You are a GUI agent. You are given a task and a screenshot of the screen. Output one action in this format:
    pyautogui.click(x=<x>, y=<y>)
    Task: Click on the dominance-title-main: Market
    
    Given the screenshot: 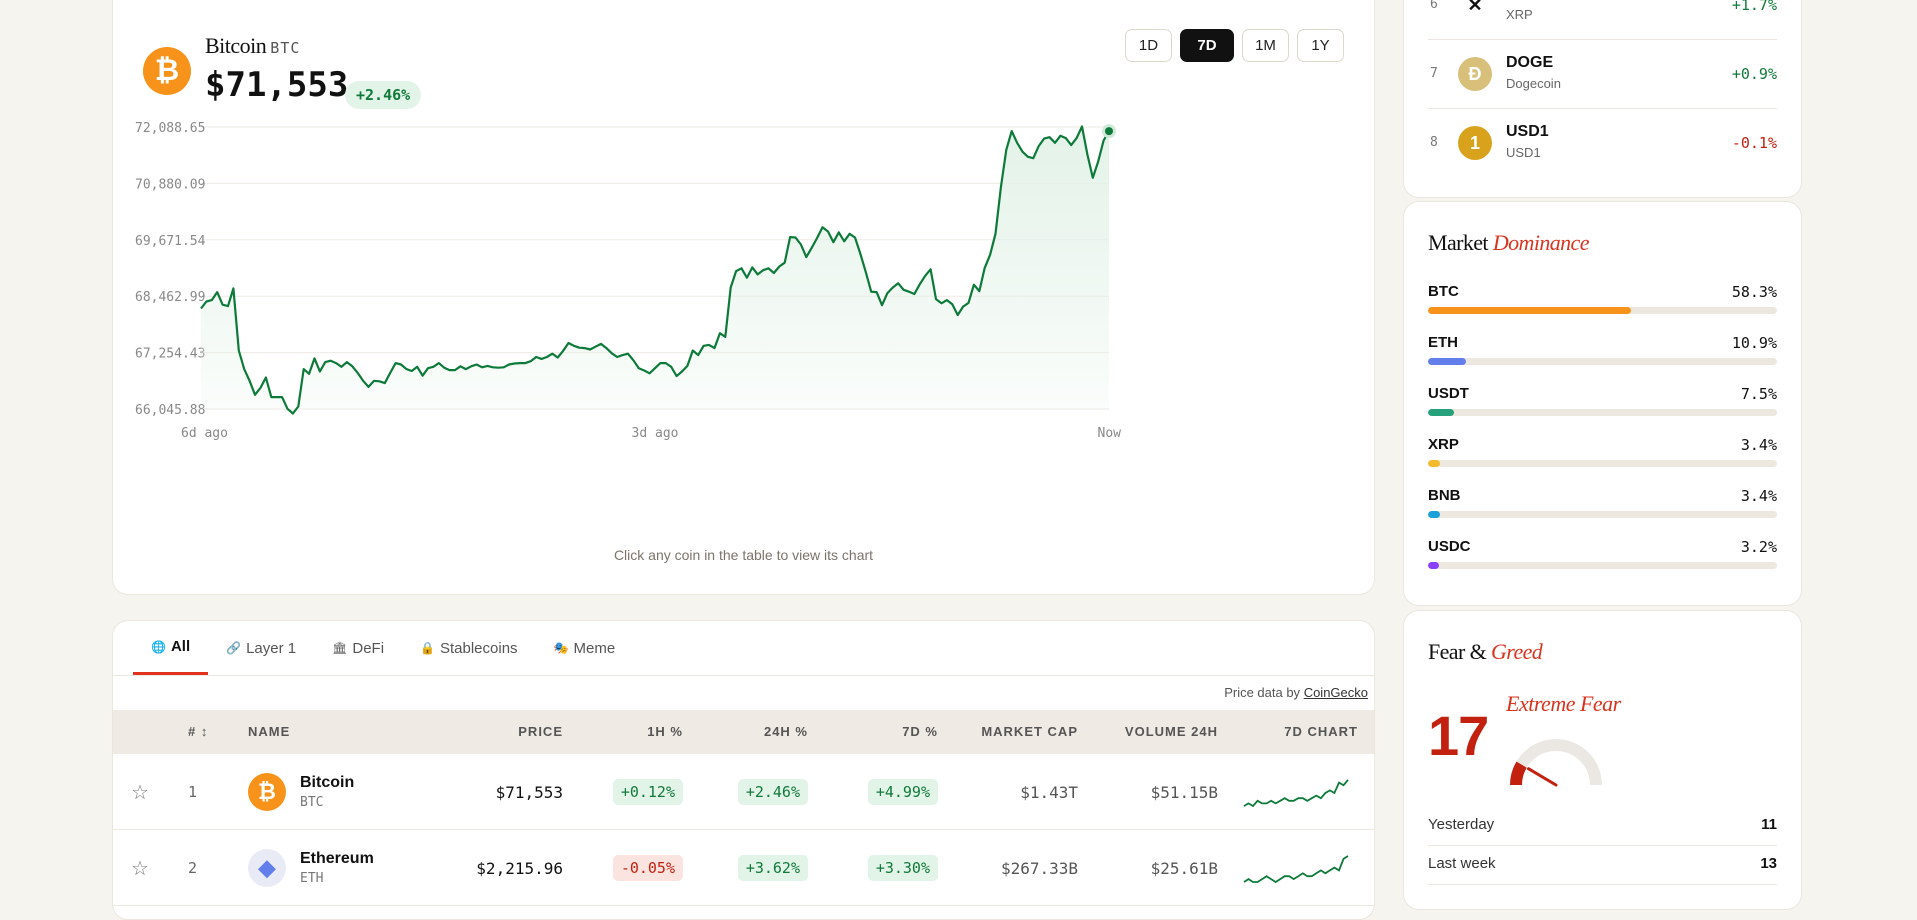 What is the action you would take?
    pyautogui.click(x=1458, y=242)
    